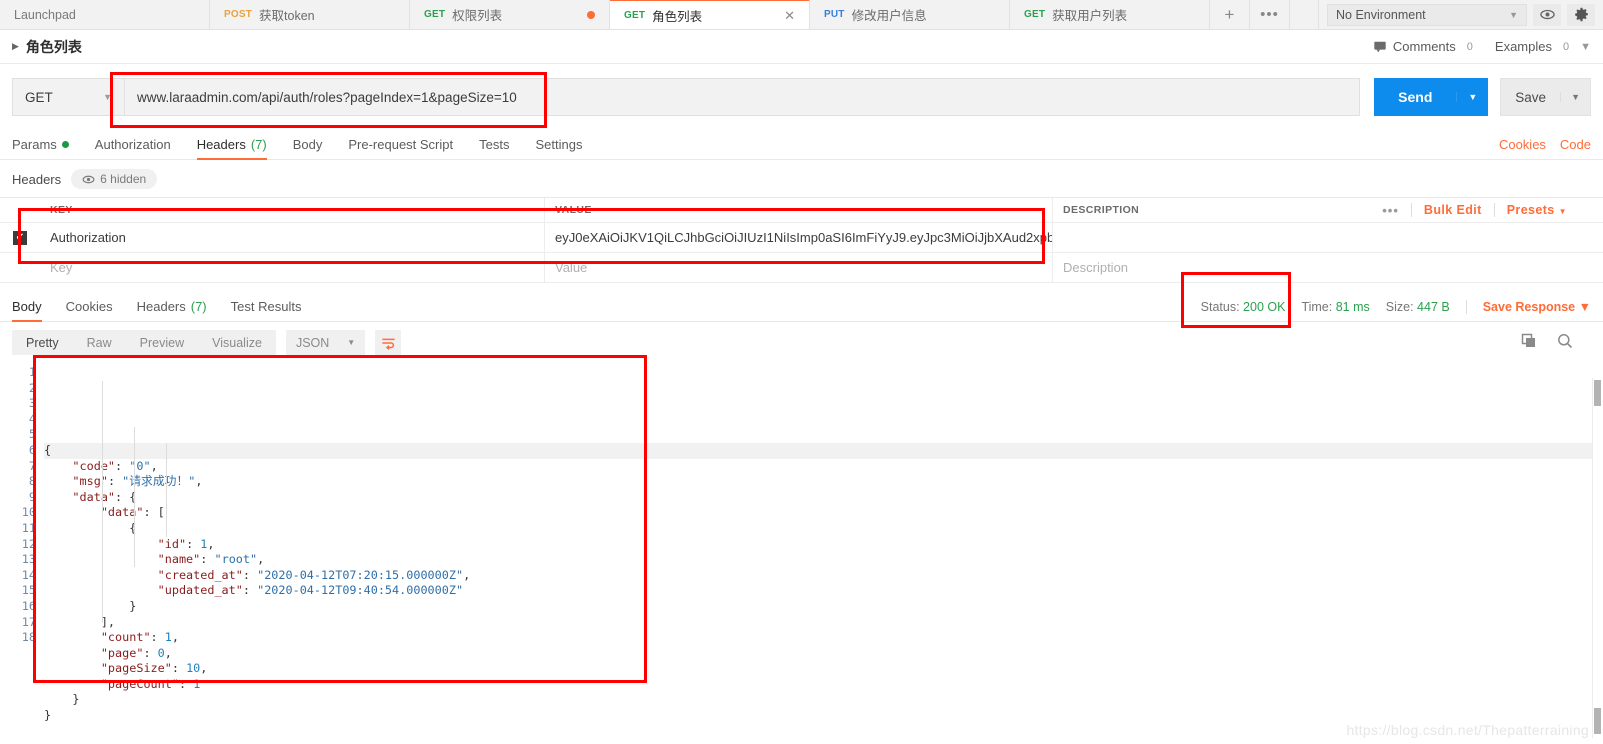 This screenshot has height=744, width=1603. What do you see at coordinates (65, 144) in the screenshot?
I see `params-active-dot` at bounding box center [65, 144].